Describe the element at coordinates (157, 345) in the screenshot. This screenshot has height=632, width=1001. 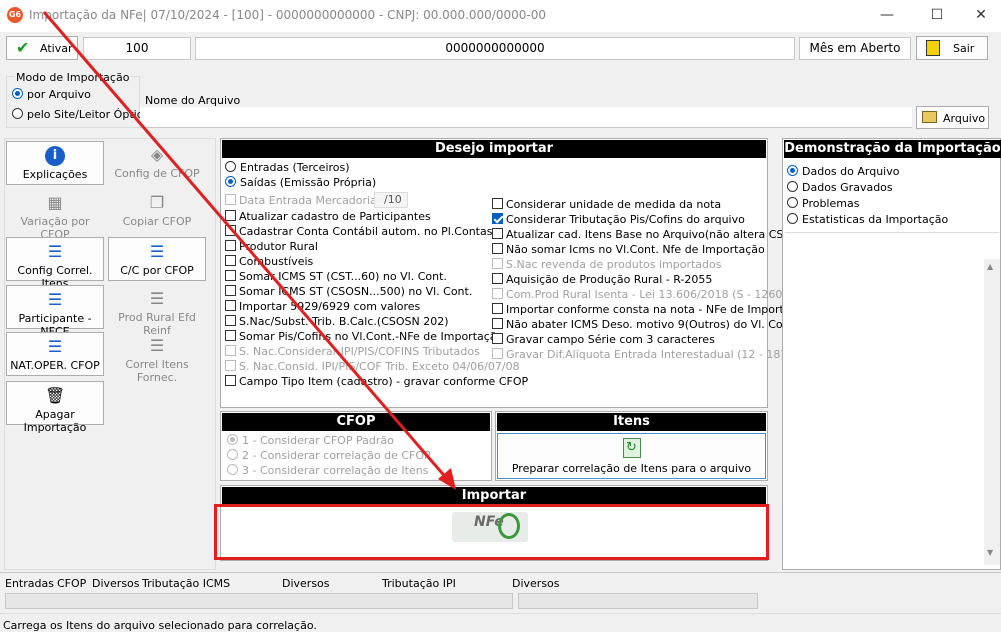
I see `list-icon: ☰` at that location.